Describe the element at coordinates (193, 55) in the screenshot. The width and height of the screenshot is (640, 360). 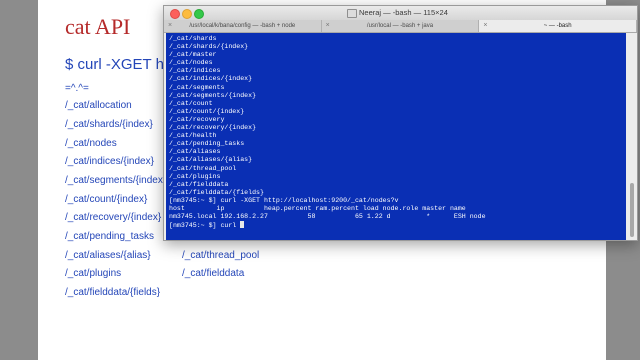
I see `terminal-line: /_cat/master` at that location.